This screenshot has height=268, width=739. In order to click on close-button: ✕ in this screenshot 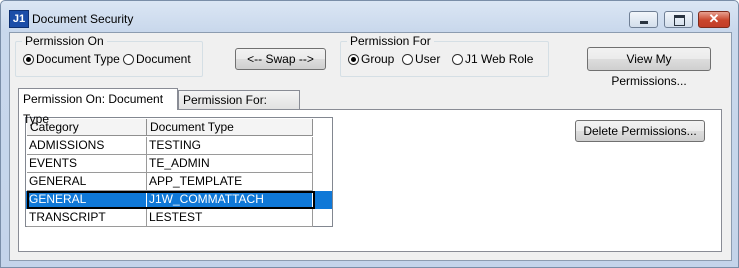, I will do `click(714, 19)`.